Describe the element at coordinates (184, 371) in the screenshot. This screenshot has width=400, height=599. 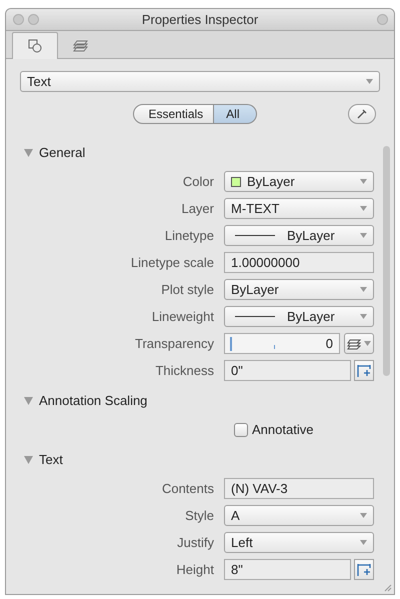
I see `property-label: Thickness` at that location.